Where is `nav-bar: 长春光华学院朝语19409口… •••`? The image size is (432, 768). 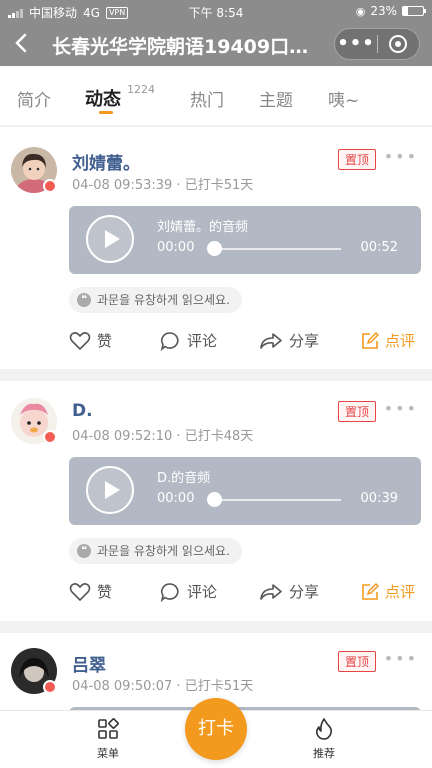 nav-bar: 长春光华学院朝语19409口… ••• is located at coordinates (216, 44).